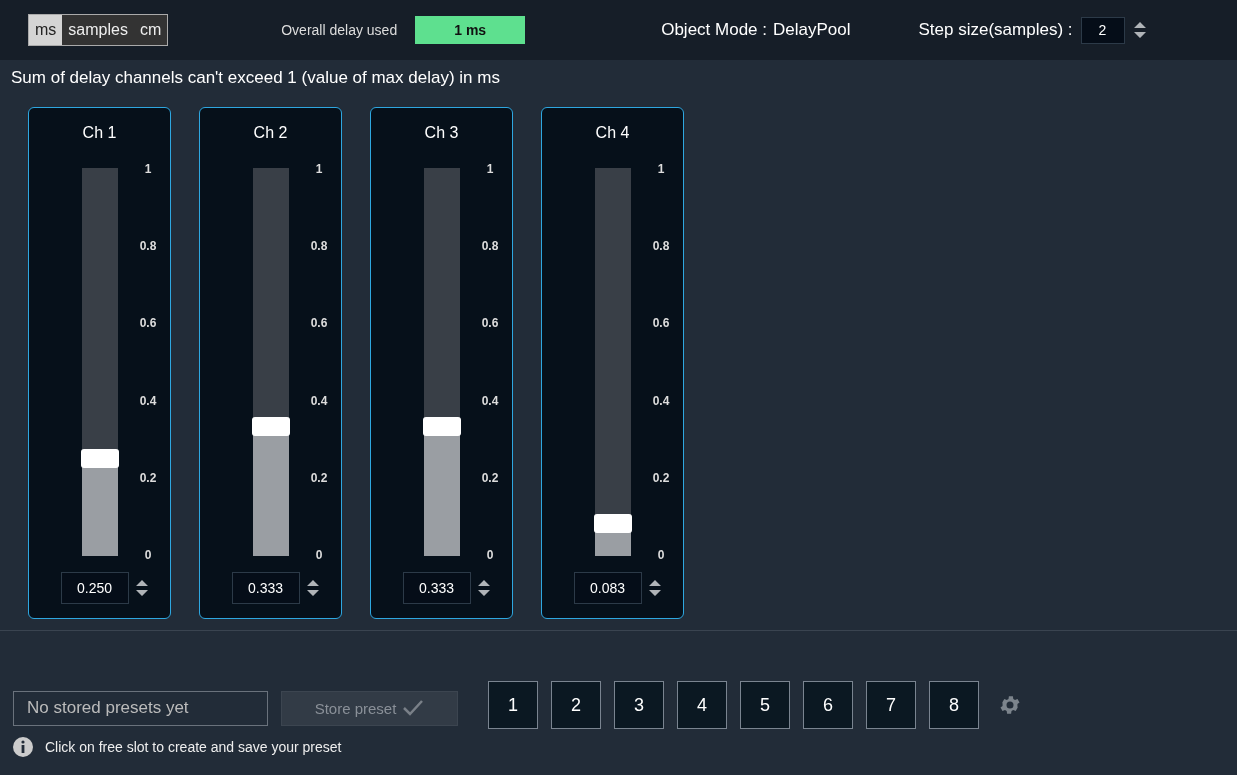 The height and width of the screenshot is (775, 1237). What do you see at coordinates (94, 588) in the screenshot?
I see `channel-value-field: 0.250` at bounding box center [94, 588].